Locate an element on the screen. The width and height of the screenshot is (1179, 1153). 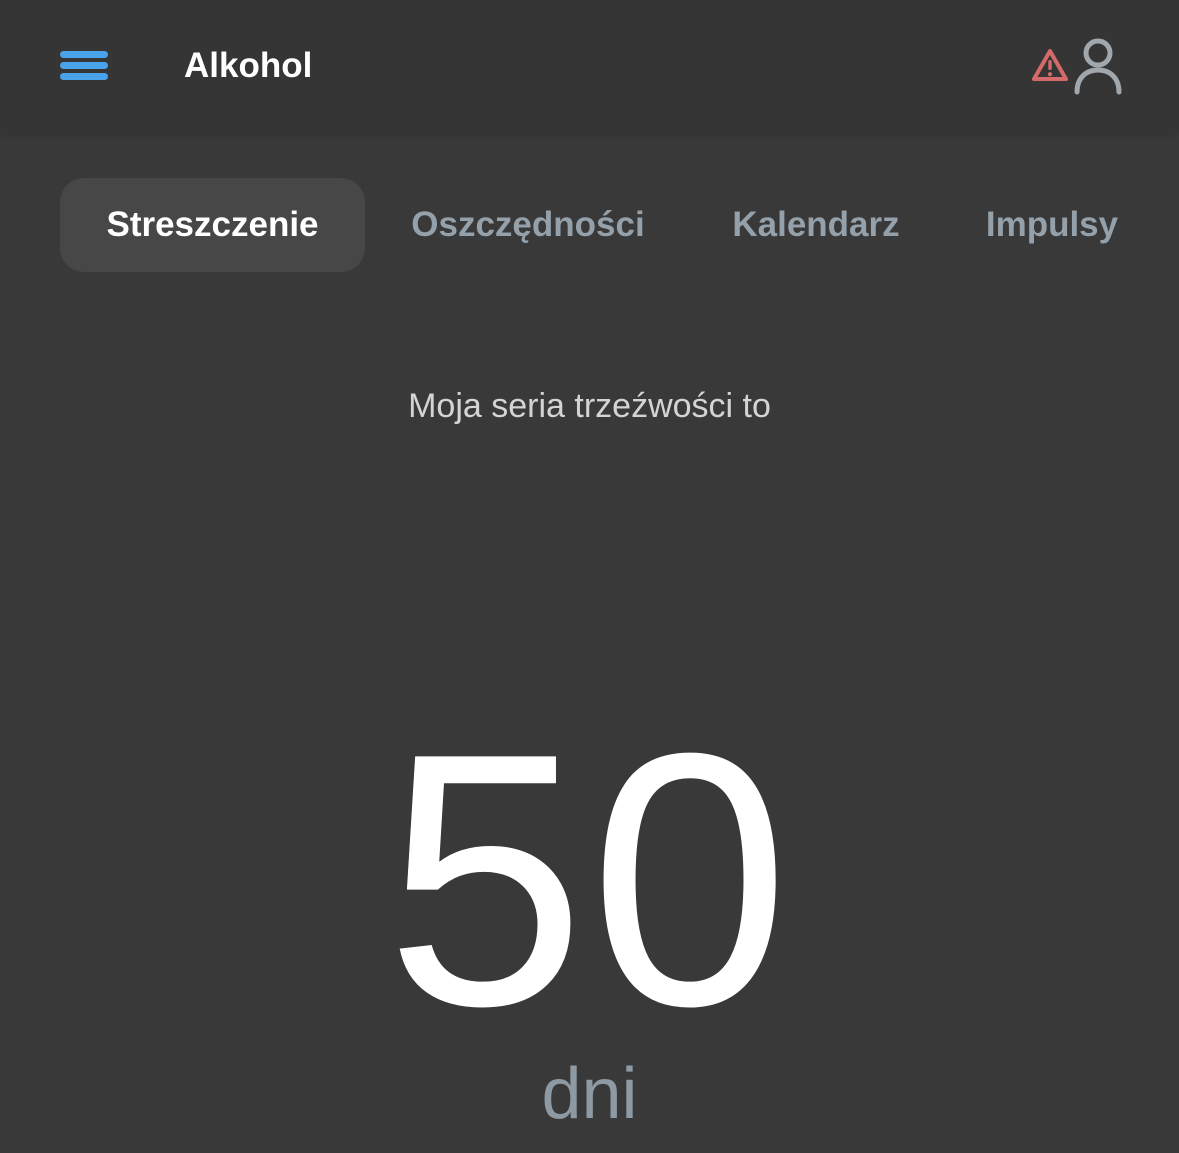
tab-kalendarz: Kalendarz is located at coordinates (816, 225).